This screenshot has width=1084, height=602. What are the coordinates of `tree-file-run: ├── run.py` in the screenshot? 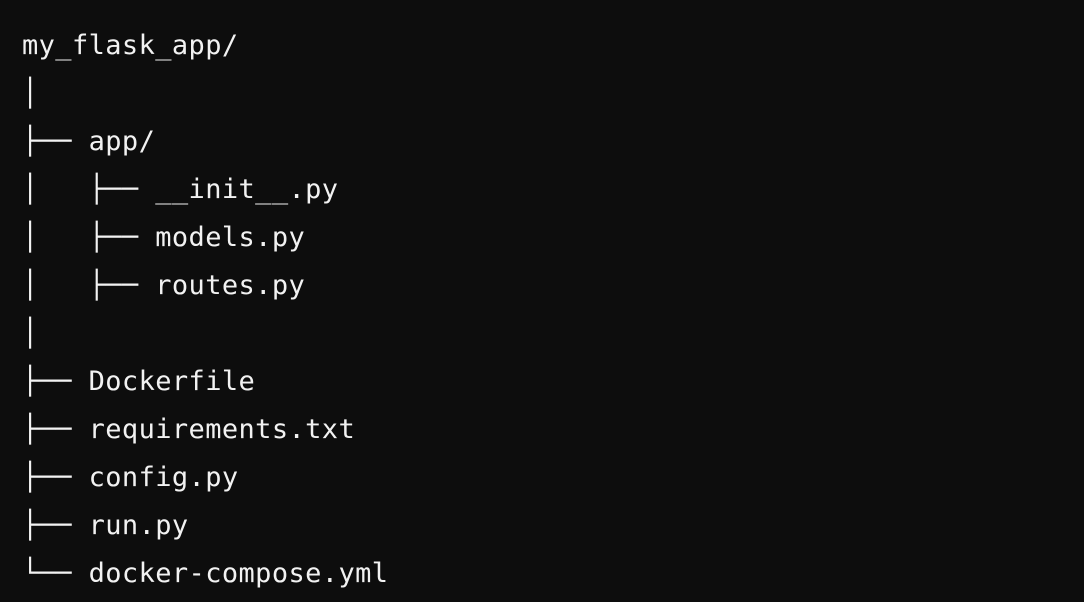 It's located at (105, 525).